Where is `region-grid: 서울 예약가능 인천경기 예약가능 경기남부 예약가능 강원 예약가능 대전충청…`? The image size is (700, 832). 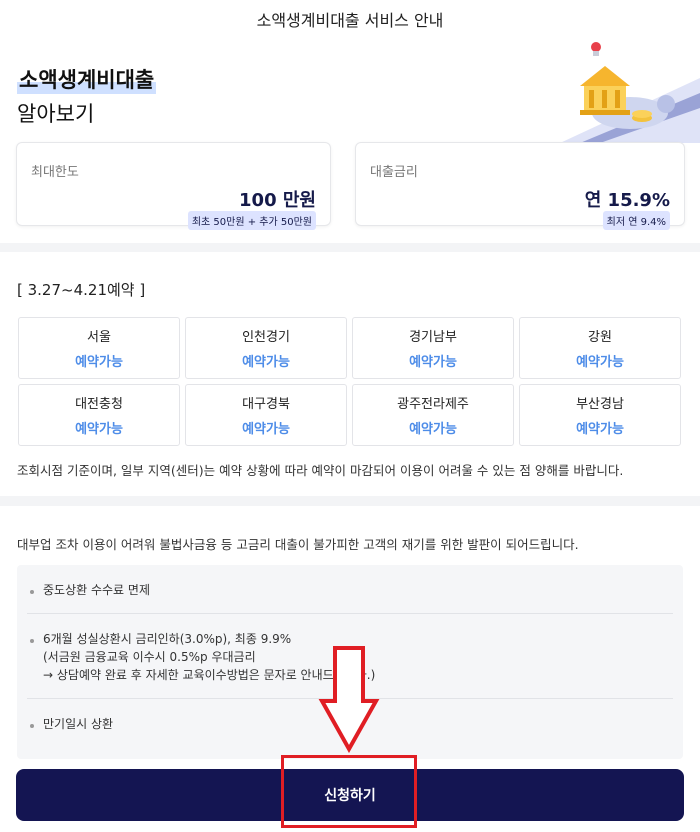
region-grid: 서울 예약가능 인천경기 예약가능 경기남부 예약가능 강원 예약가능 대전충청… is located at coordinates (350, 381).